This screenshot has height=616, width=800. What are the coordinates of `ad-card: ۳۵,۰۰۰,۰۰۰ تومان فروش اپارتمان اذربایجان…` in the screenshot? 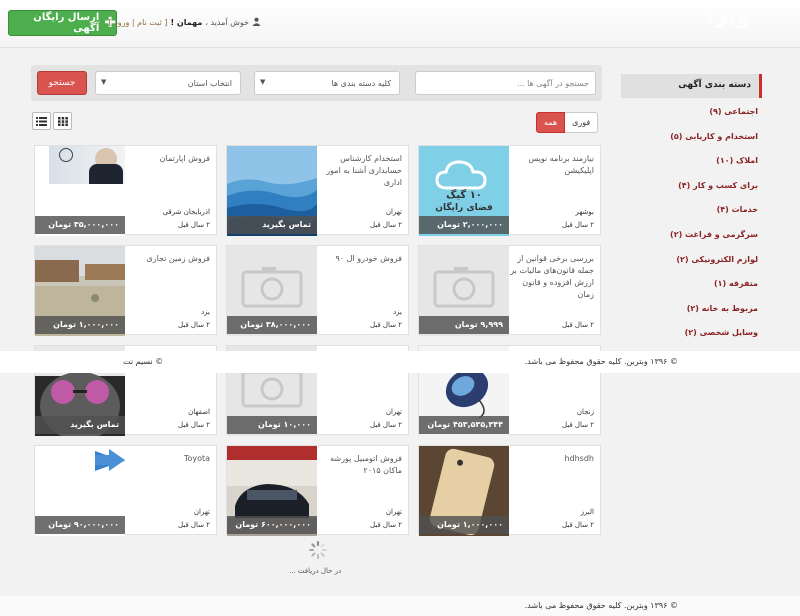 It's located at (125, 190).